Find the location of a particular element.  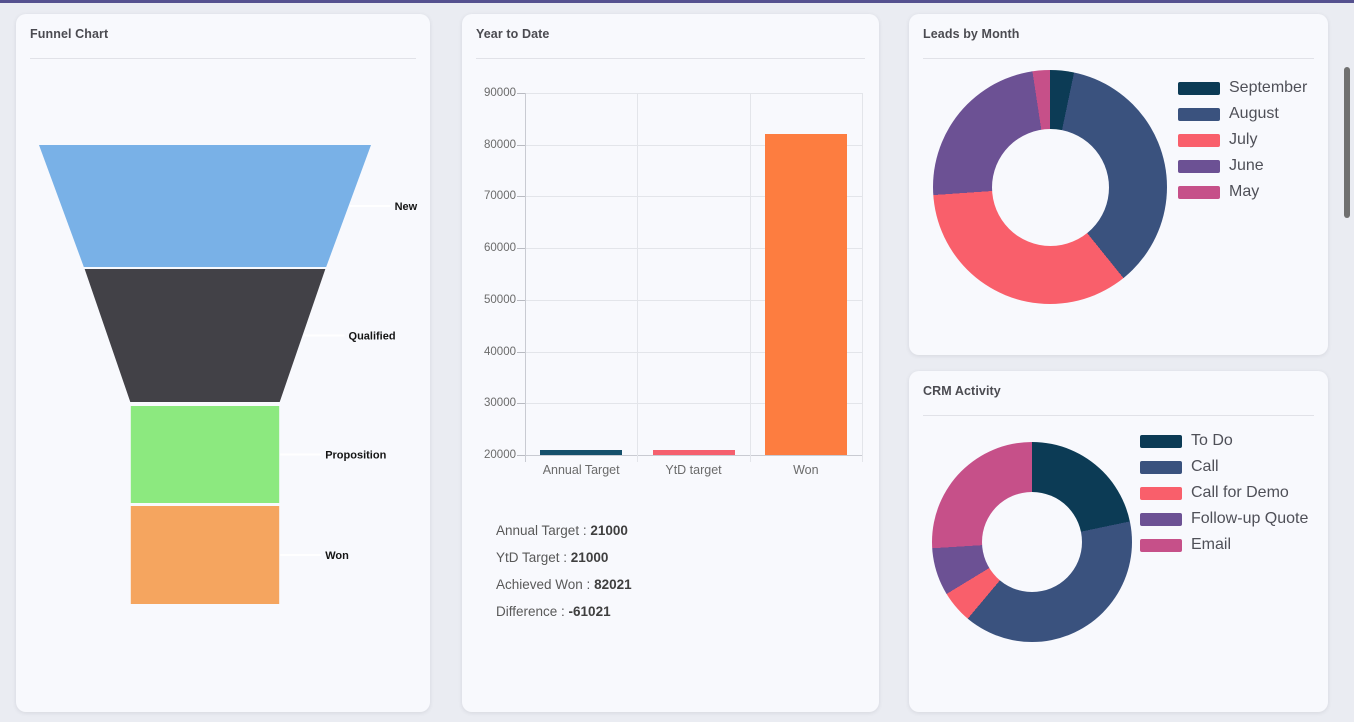

legend-label: Email is located at coordinates (1211, 544).